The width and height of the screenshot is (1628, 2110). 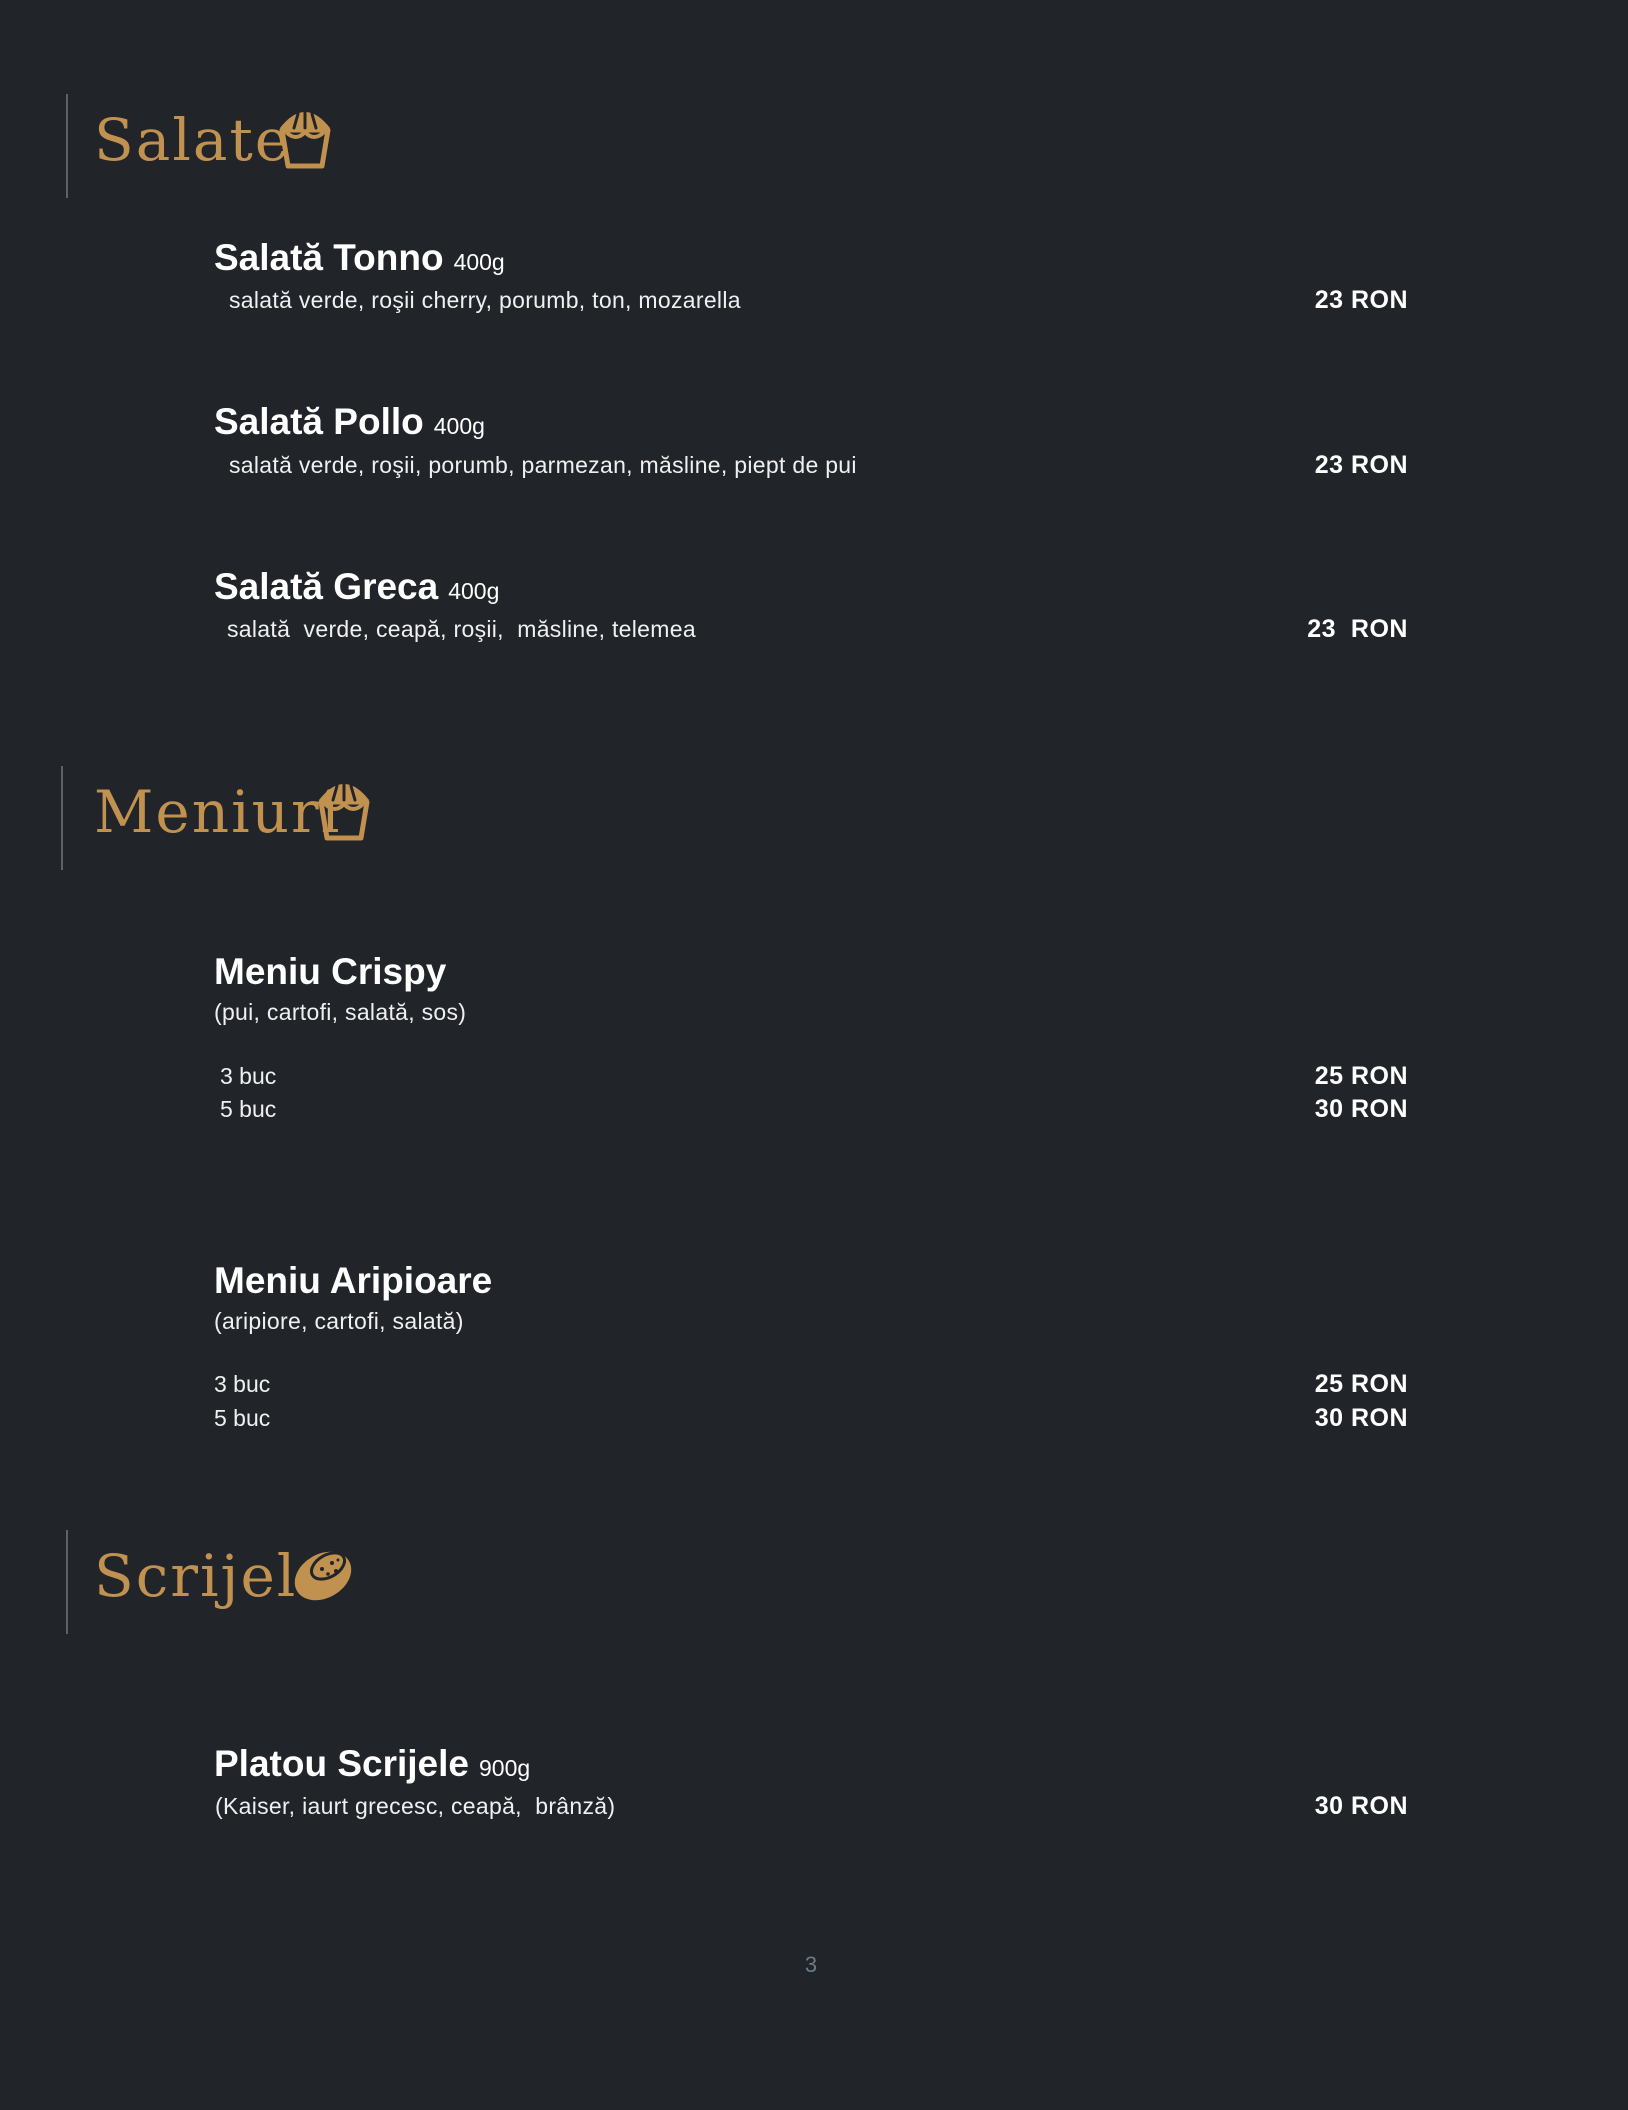 I want to click on menu-item-platou-scrijele: Platou Scrijele 900g, so click(x=372, y=1768).